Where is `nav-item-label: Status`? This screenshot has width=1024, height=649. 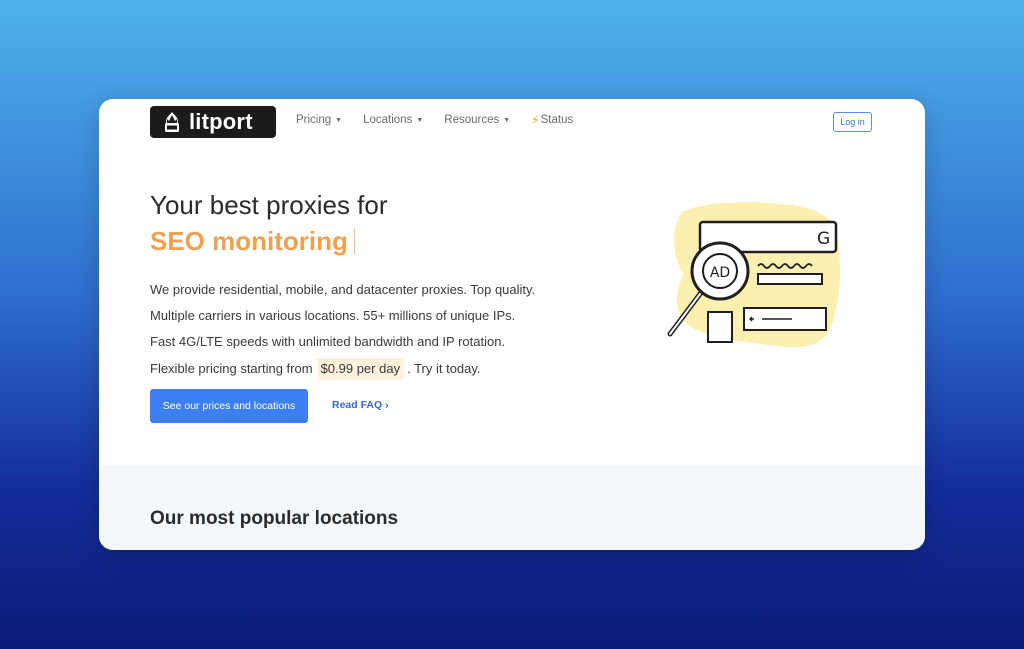
nav-item-label: Status is located at coordinates (557, 120).